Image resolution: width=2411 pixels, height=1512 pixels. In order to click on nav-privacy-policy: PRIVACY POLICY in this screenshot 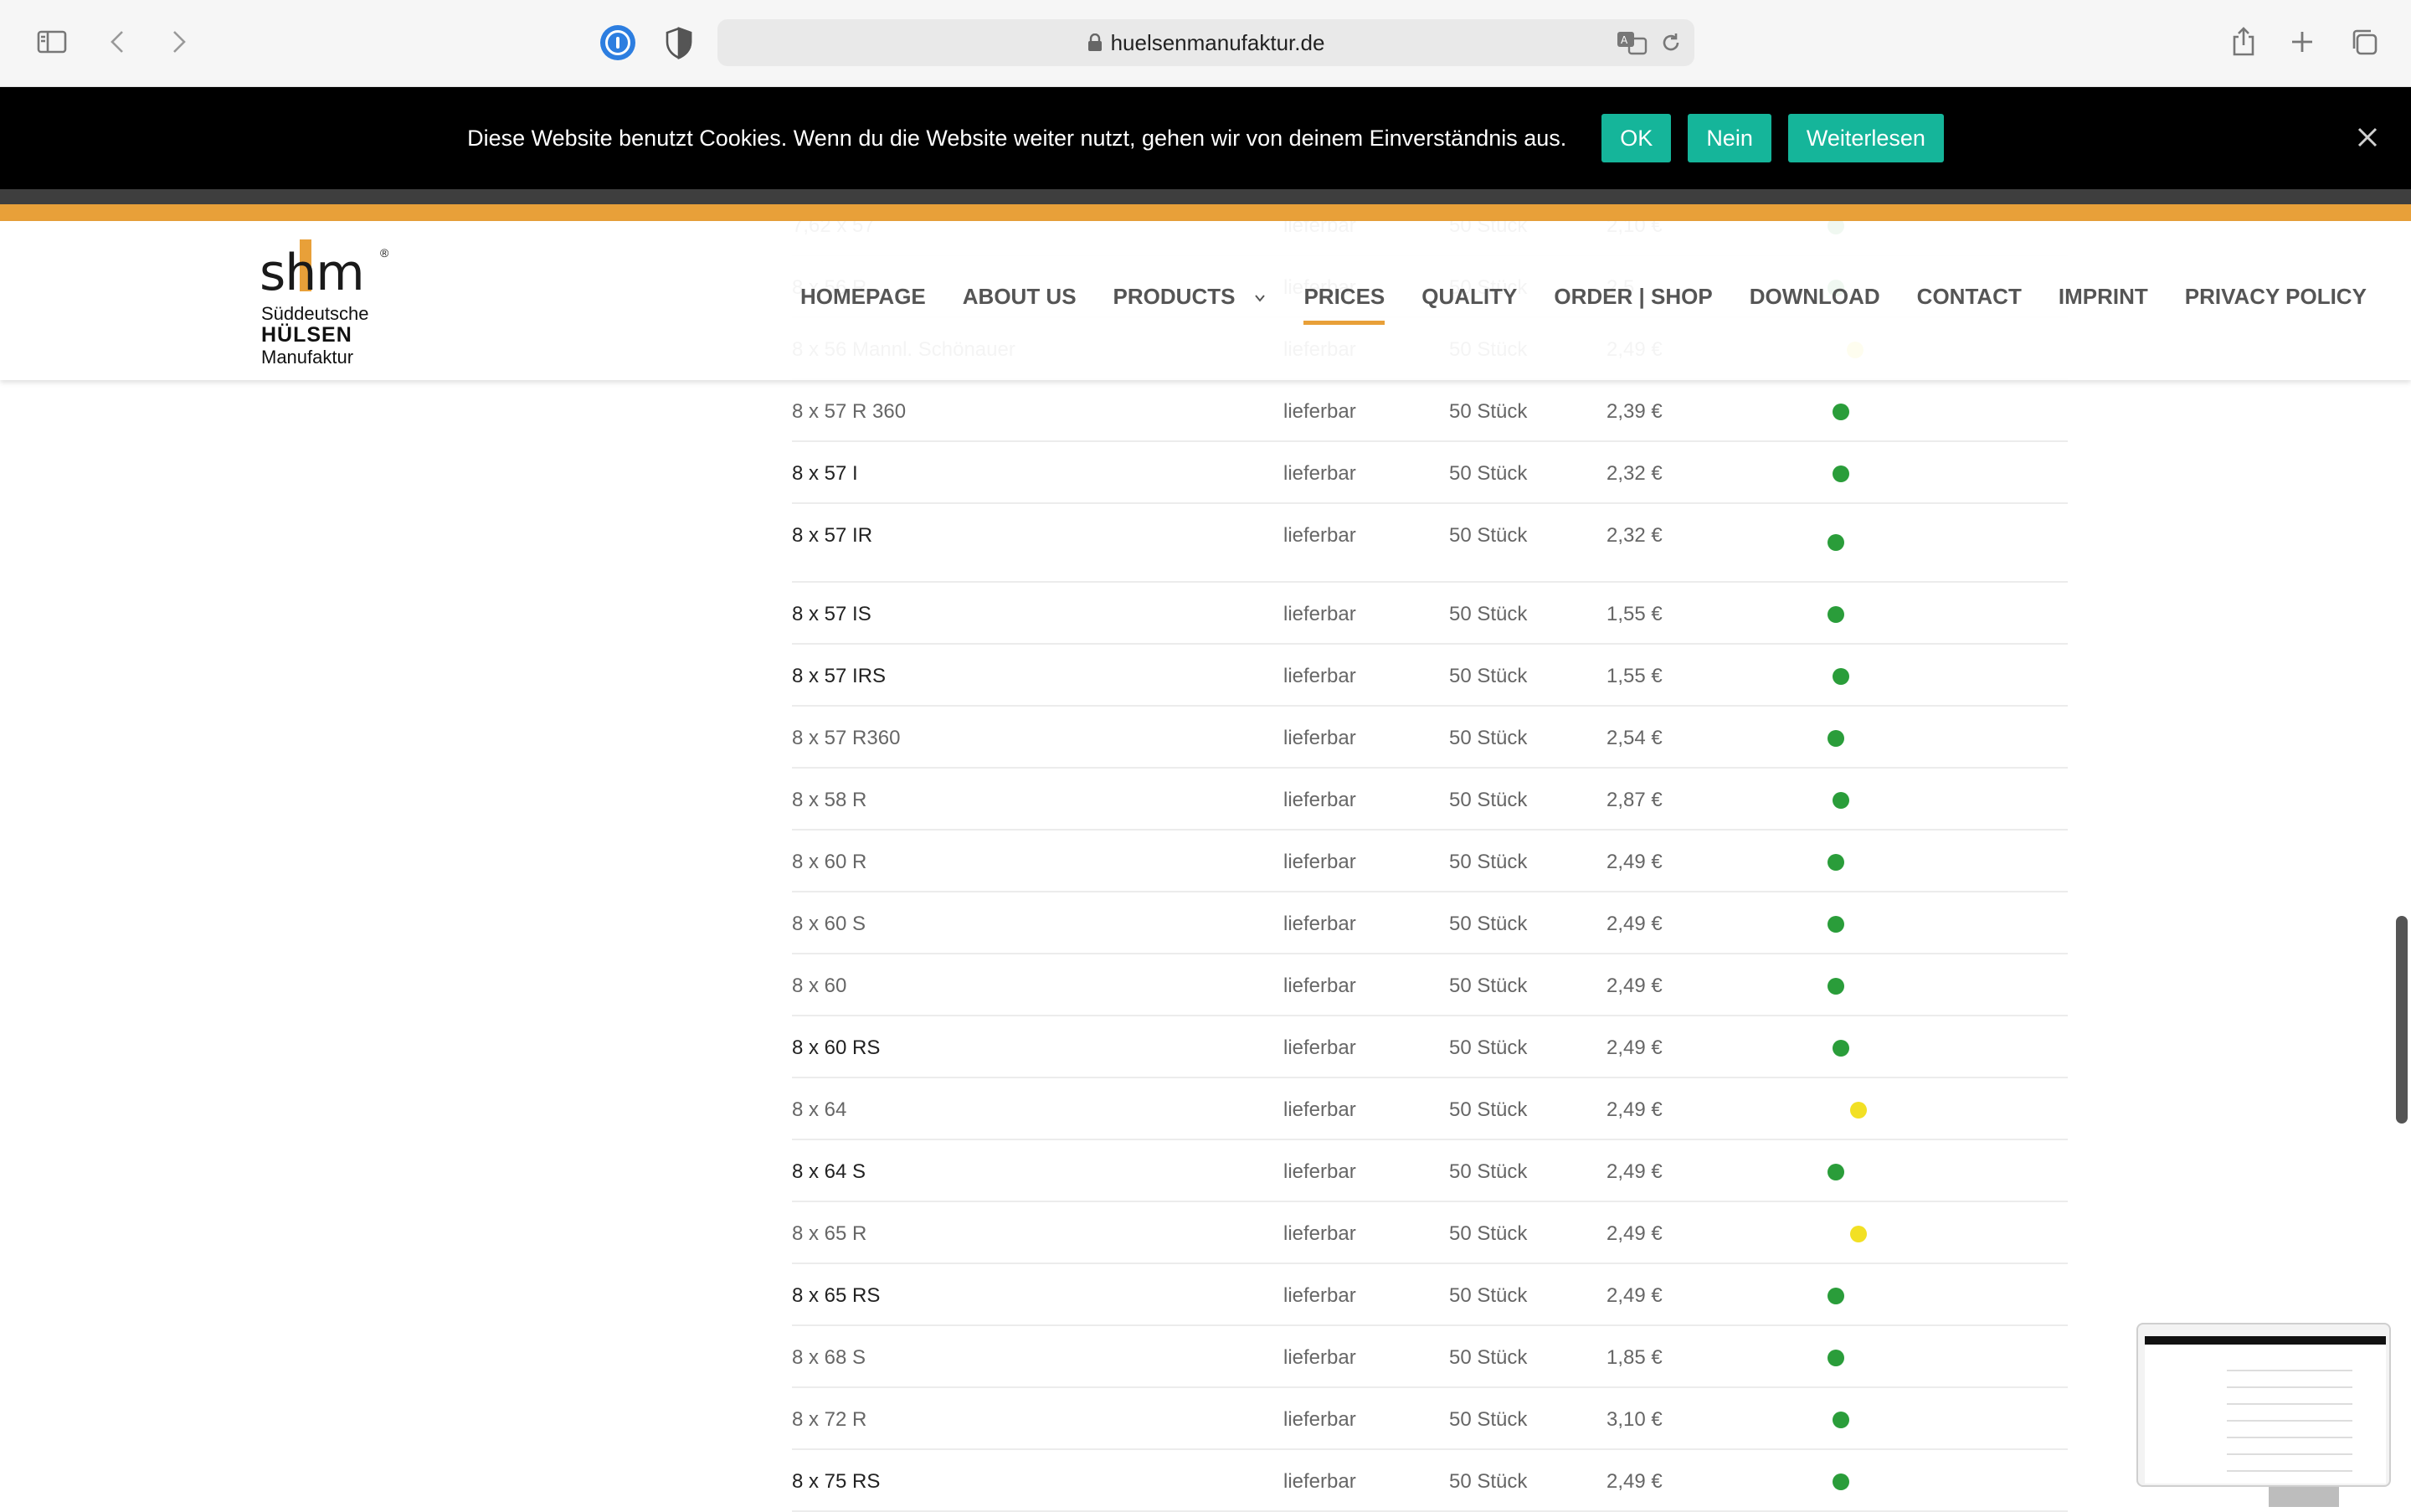, I will do `click(2276, 297)`.